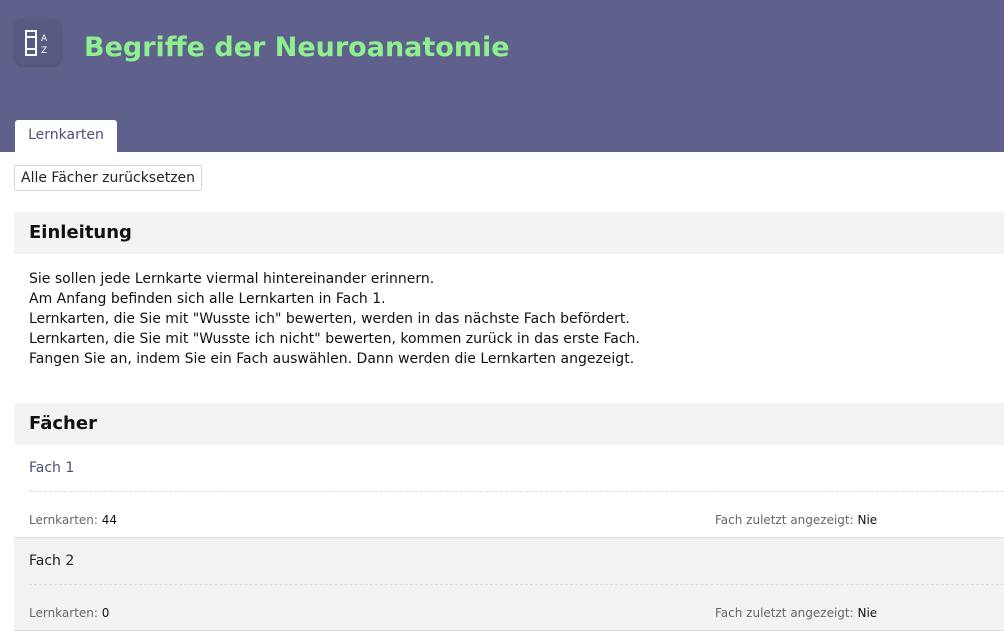  What do you see at coordinates (509, 233) in the screenshot?
I see `intro-heading: Einleitung` at bounding box center [509, 233].